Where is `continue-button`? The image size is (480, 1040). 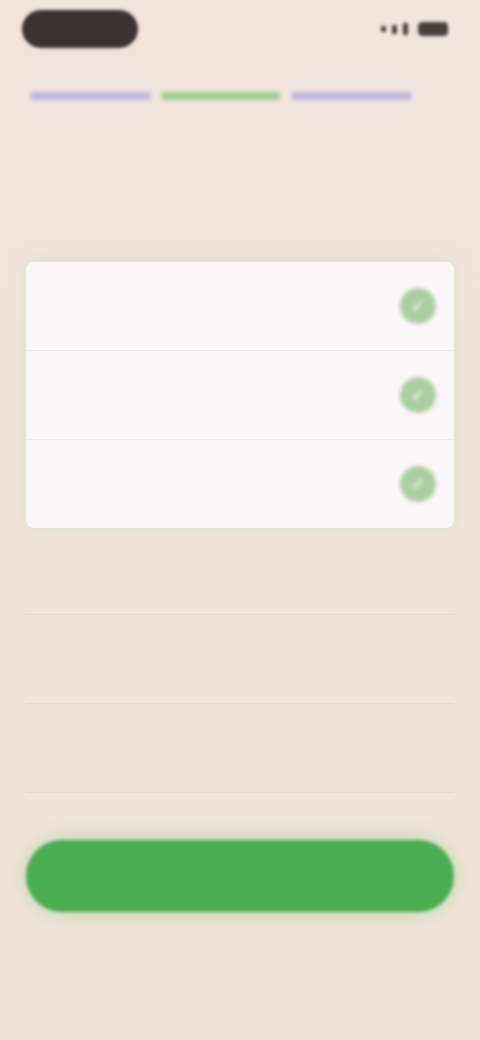 continue-button is located at coordinates (240, 876).